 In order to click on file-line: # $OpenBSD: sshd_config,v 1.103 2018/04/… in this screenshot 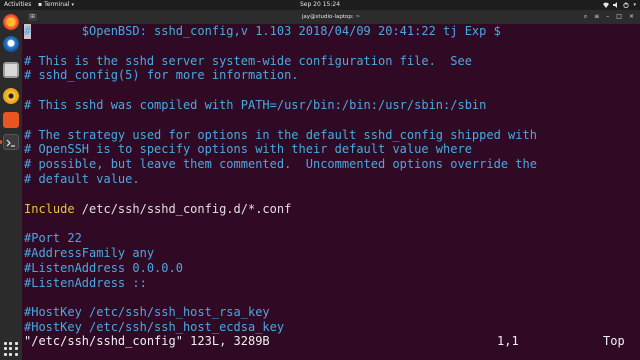, I will do `click(262, 31)`.